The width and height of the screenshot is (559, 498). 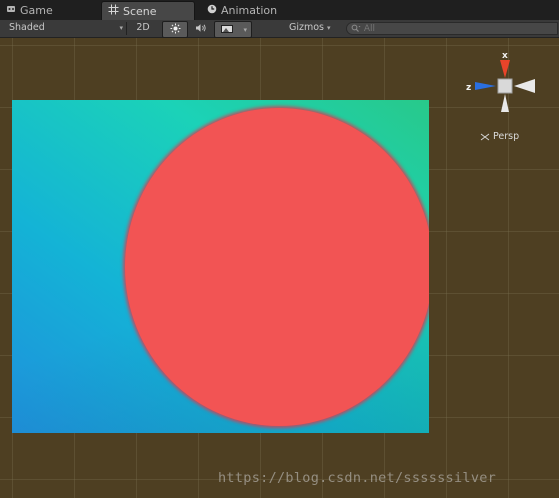 I want to click on tab-animation: Animation, so click(x=261, y=10).